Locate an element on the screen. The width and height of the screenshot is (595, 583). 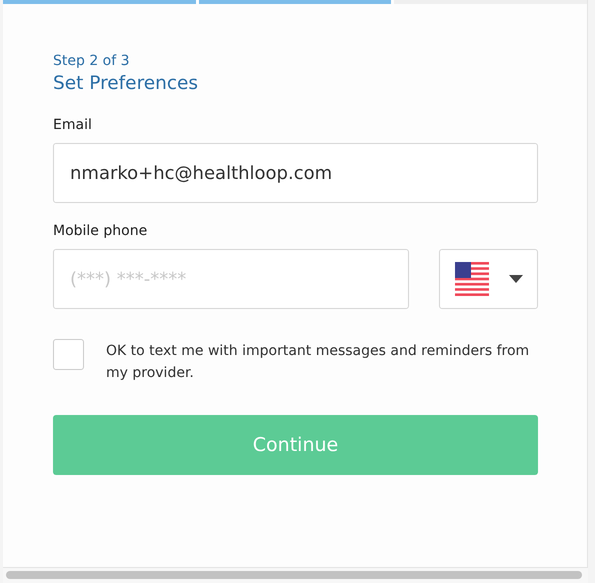
scrollbar-thumb is located at coordinates (294, 575).